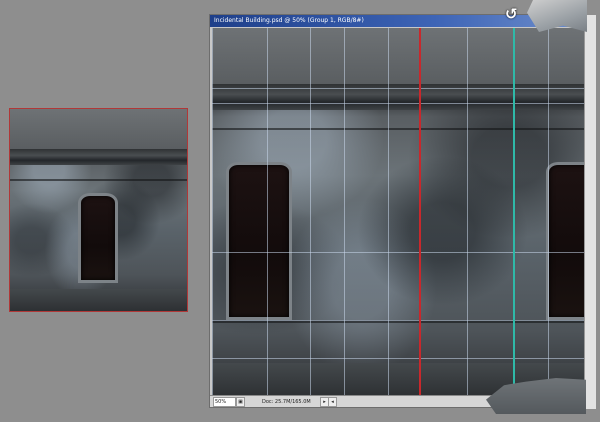 The height and width of the screenshot is (422, 600). What do you see at coordinates (98, 180) in the screenshot?
I see `reference-ledge` at bounding box center [98, 180].